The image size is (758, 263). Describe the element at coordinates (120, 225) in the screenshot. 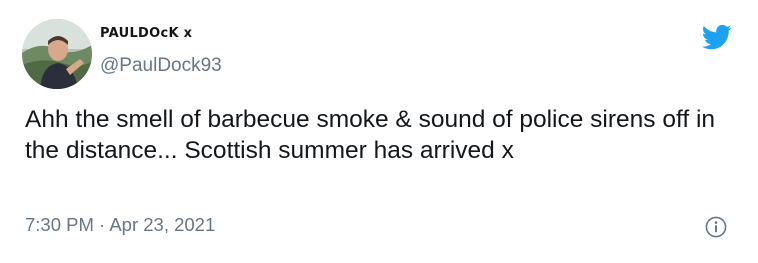

I see `tweet-timestamp: 7:30 PM · Apr 23, 2021` at that location.